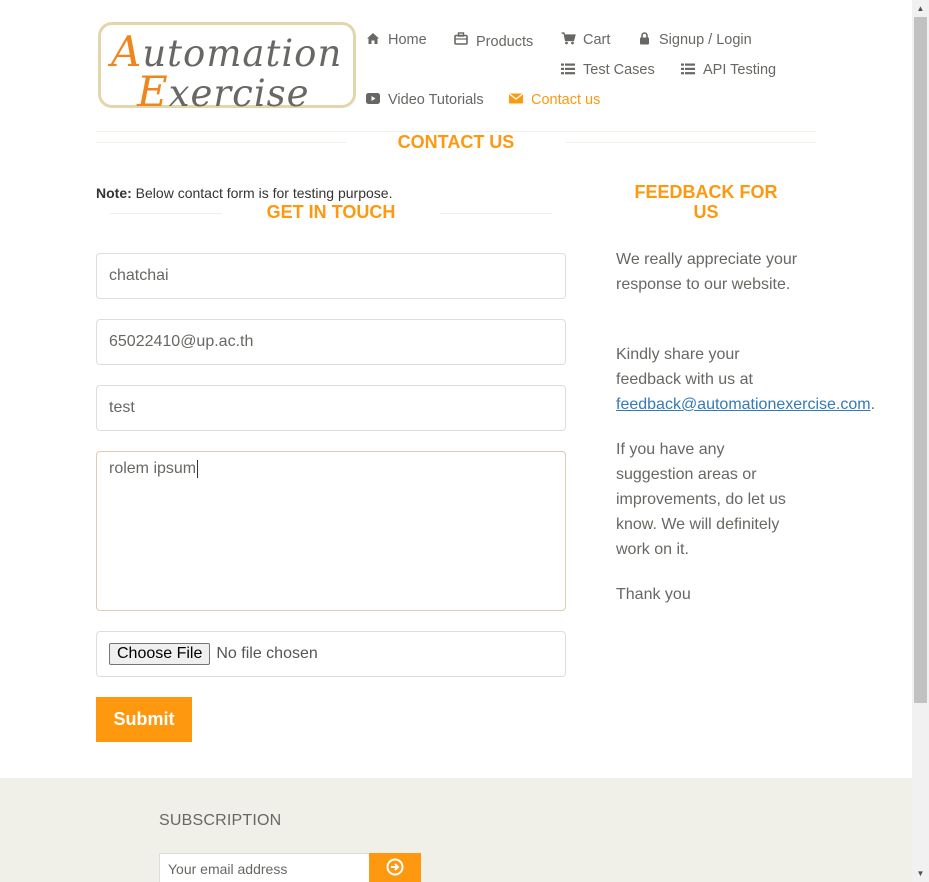  What do you see at coordinates (331, 212) in the screenshot?
I see `get-in-touch-title: GET IN TOUCH` at bounding box center [331, 212].